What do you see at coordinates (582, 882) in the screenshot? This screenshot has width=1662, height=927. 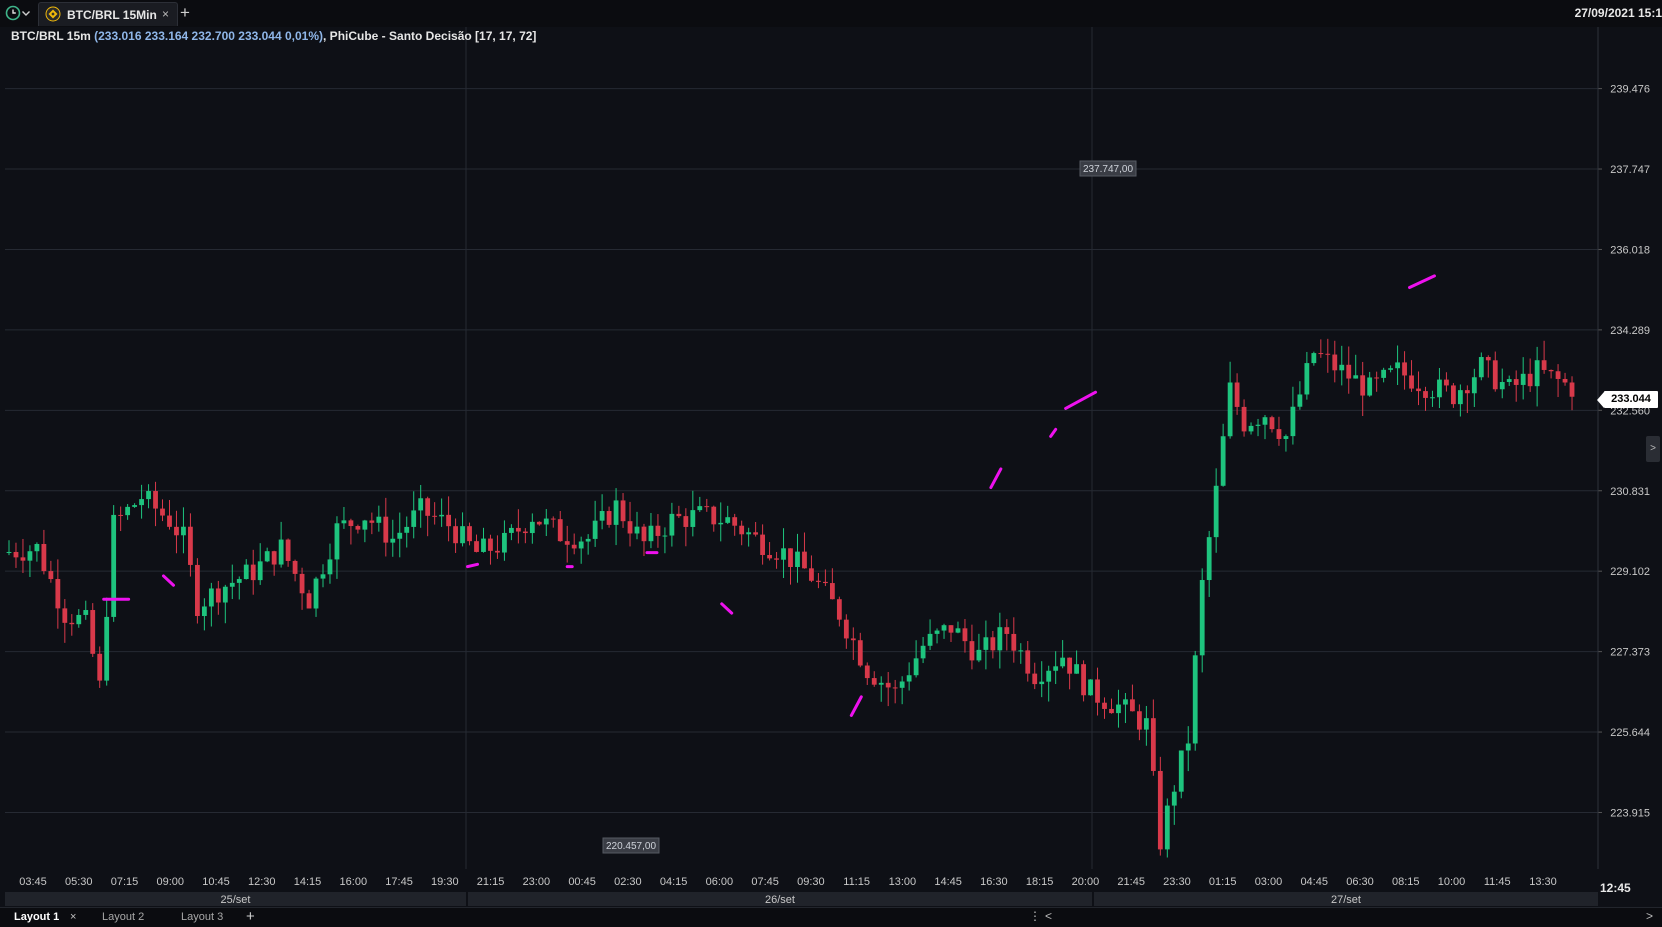 I see `time-tick-label: 00:45` at bounding box center [582, 882].